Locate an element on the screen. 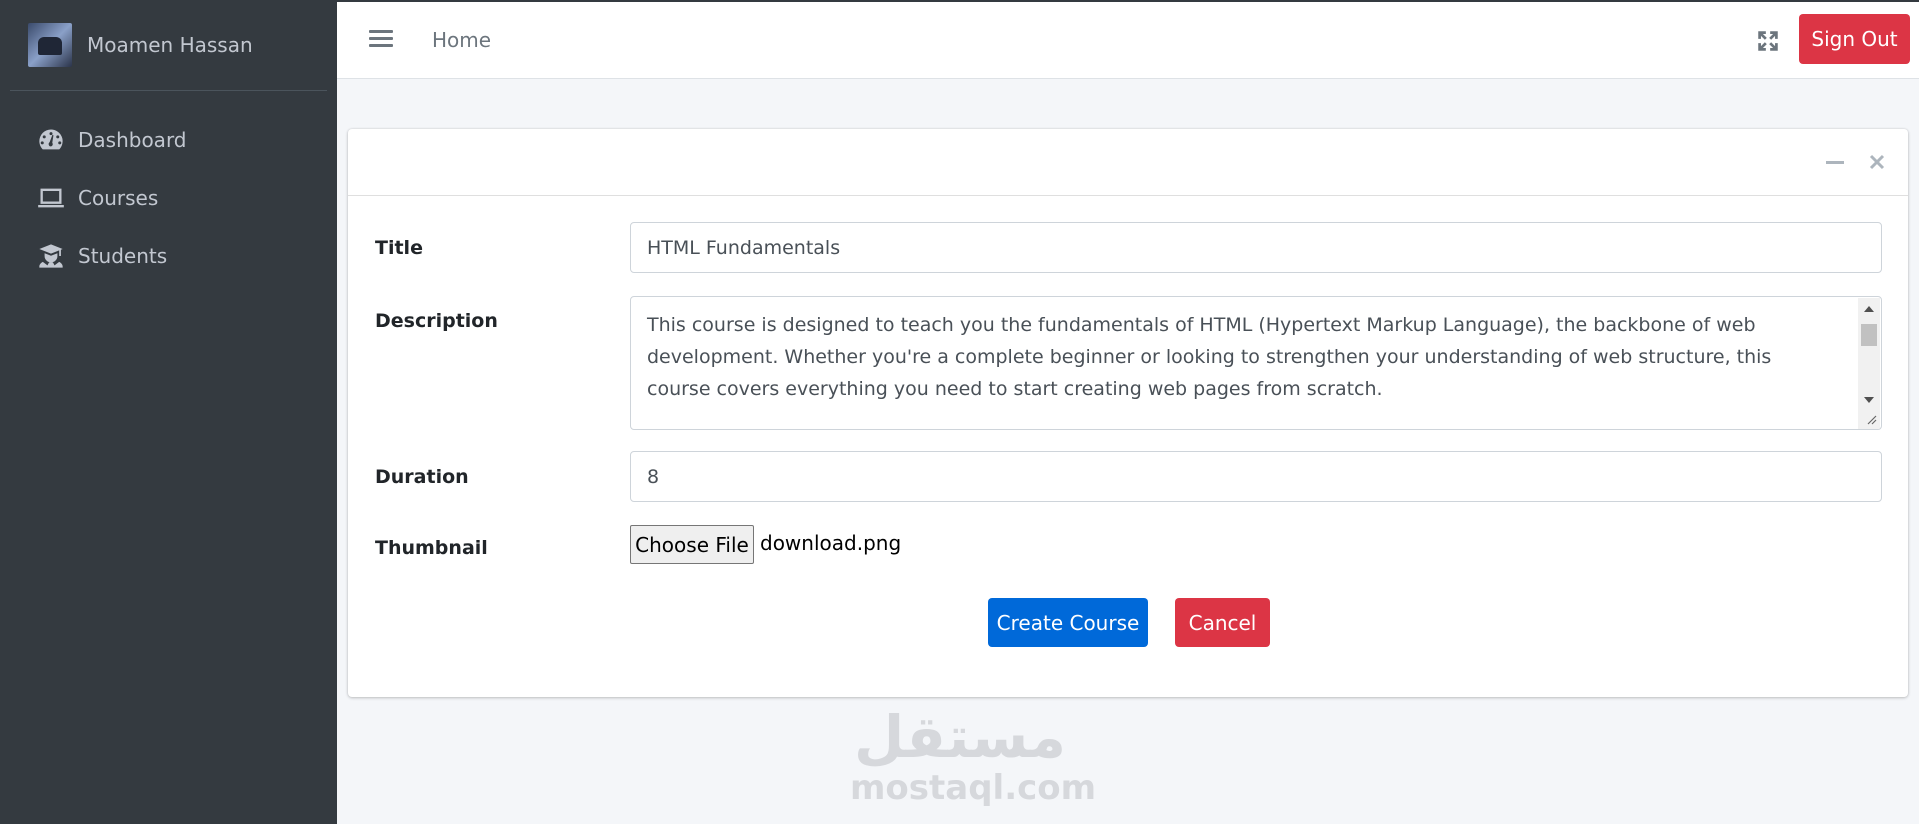 This screenshot has width=1919, height=824. user-name: Moamen Hassan is located at coordinates (170, 45).